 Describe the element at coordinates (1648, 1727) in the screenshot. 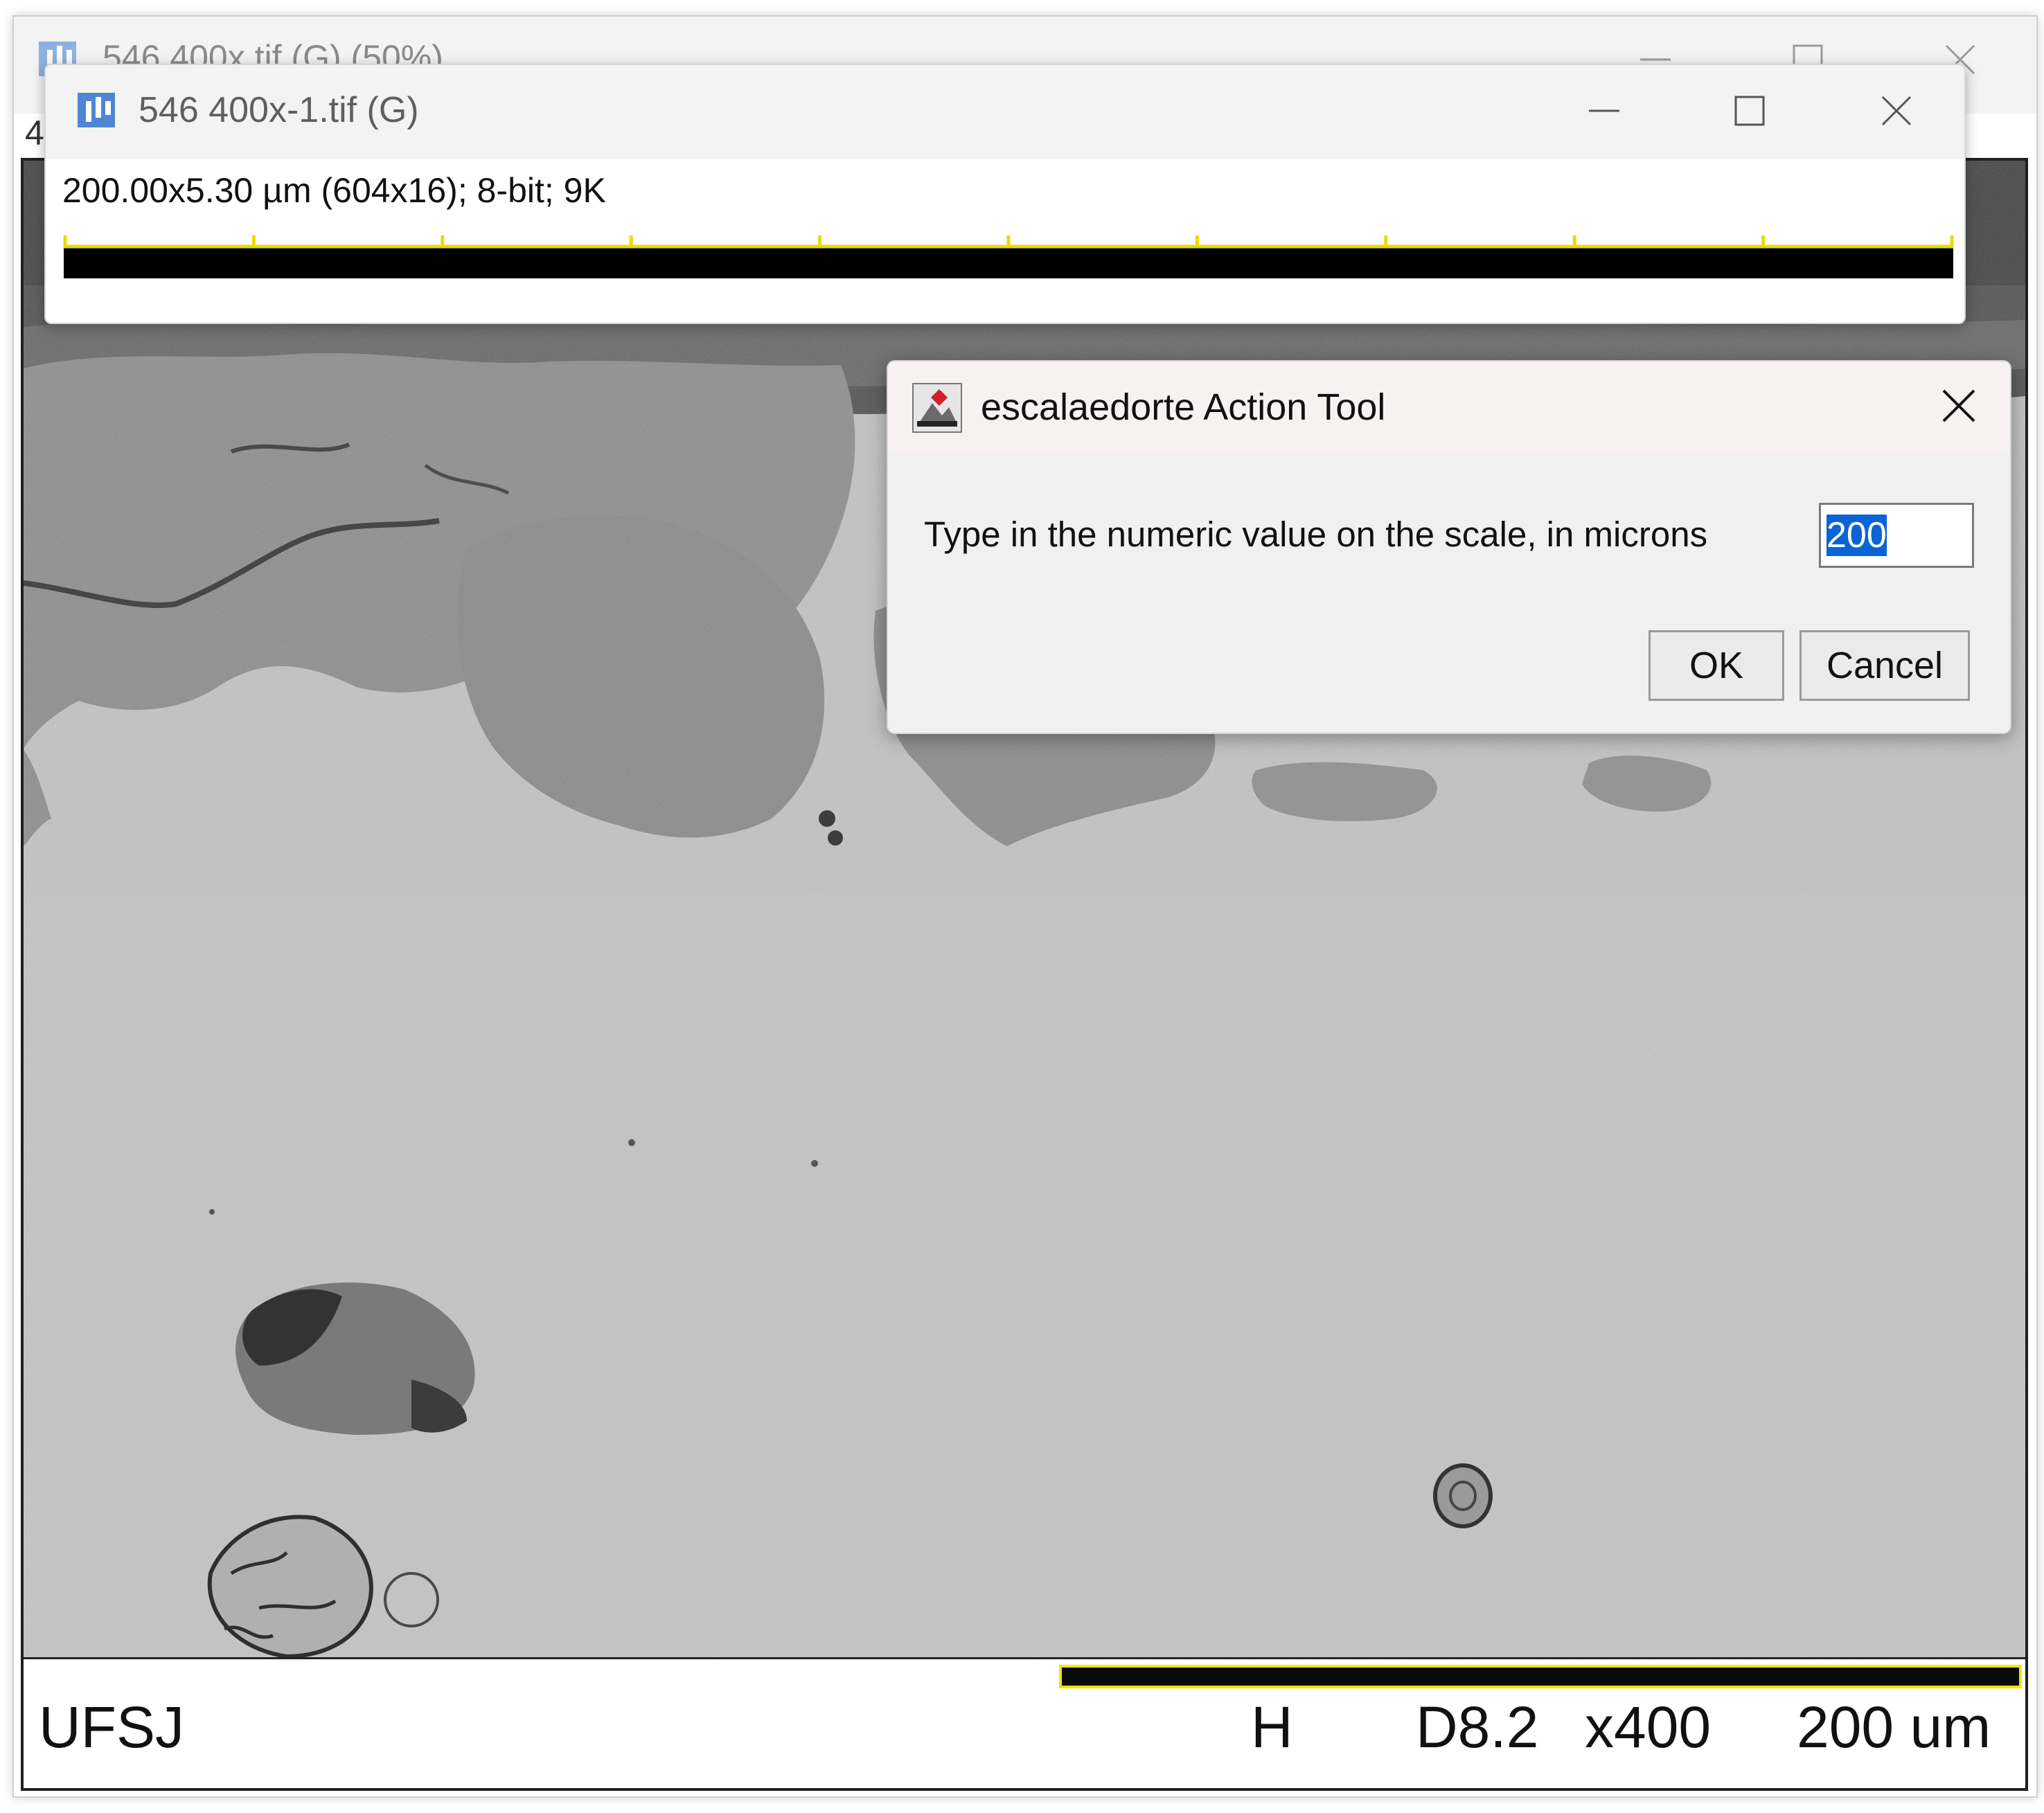

I see `sem-magnification-label: x400` at that location.